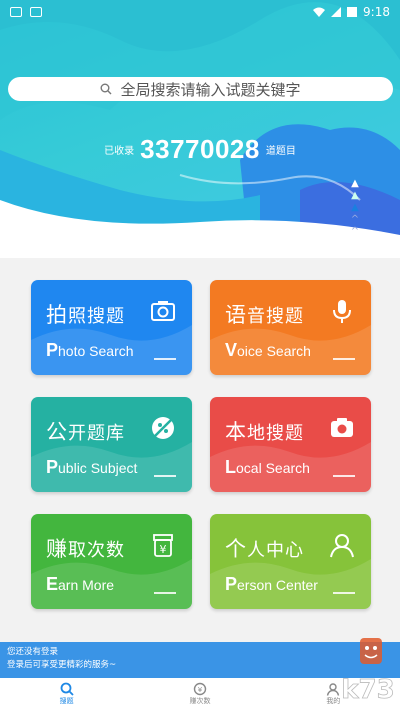 The width and height of the screenshot is (400, 710). What do you see at coordinates (33, 652) in the screenshot?
I see `login-banner-title: 您还没有登录` at bounding box center [33, 652].